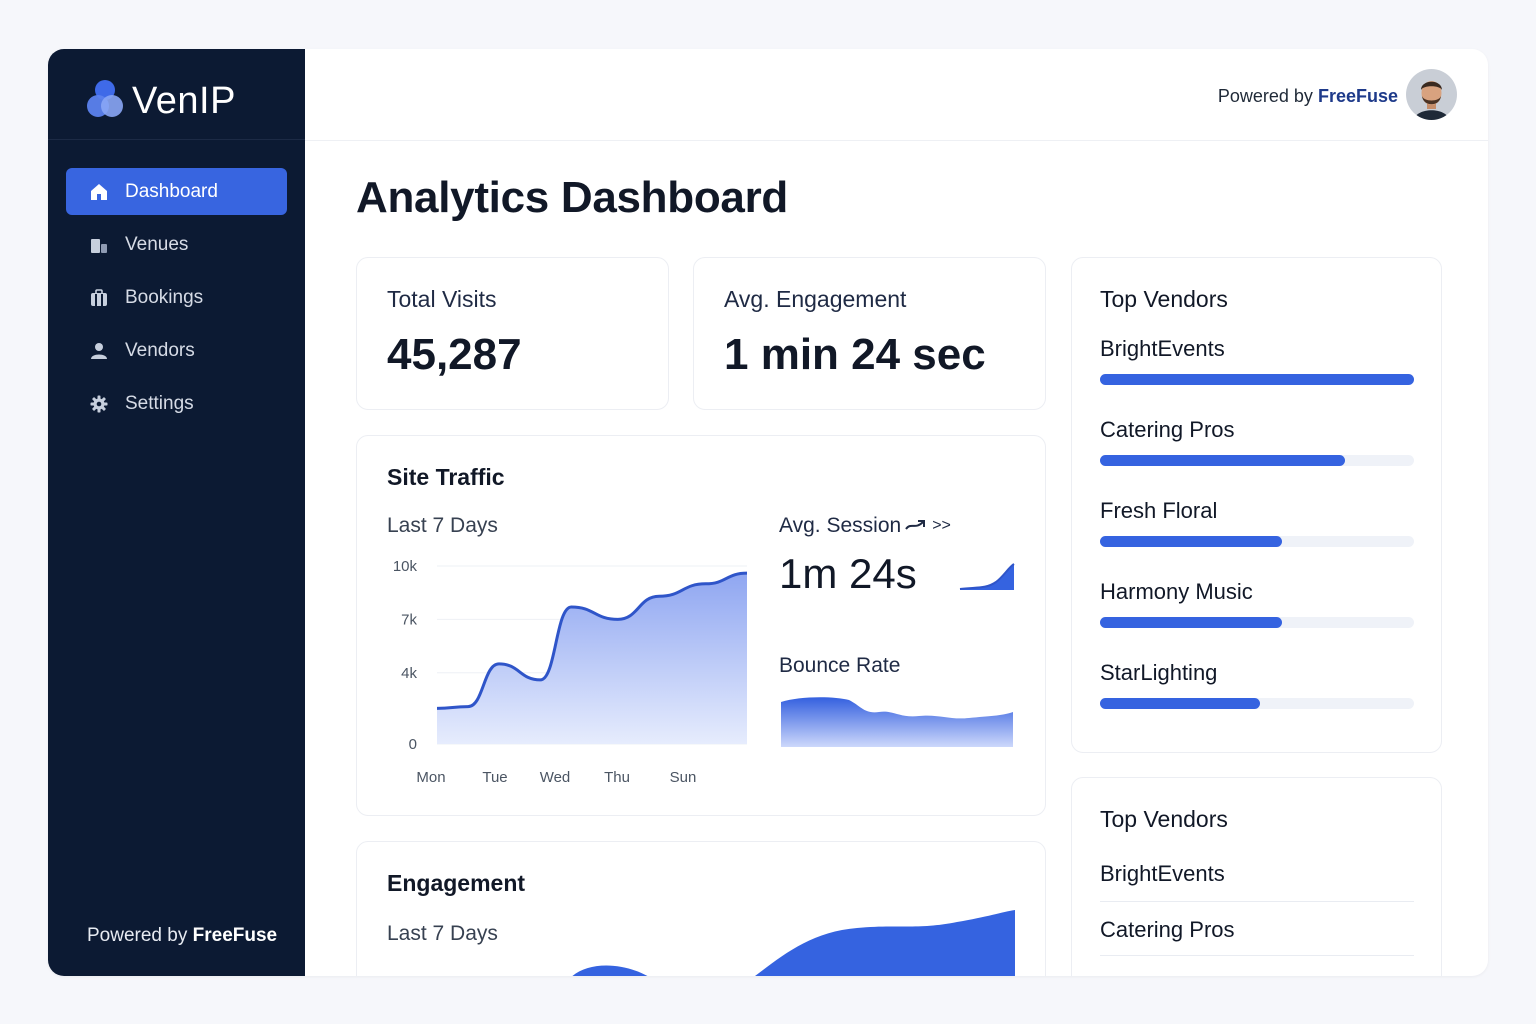  What do you see at coordinates (405, 566) in the screenshot?
I see `y-tick-label: 10k` at bounding box center [405, 566].